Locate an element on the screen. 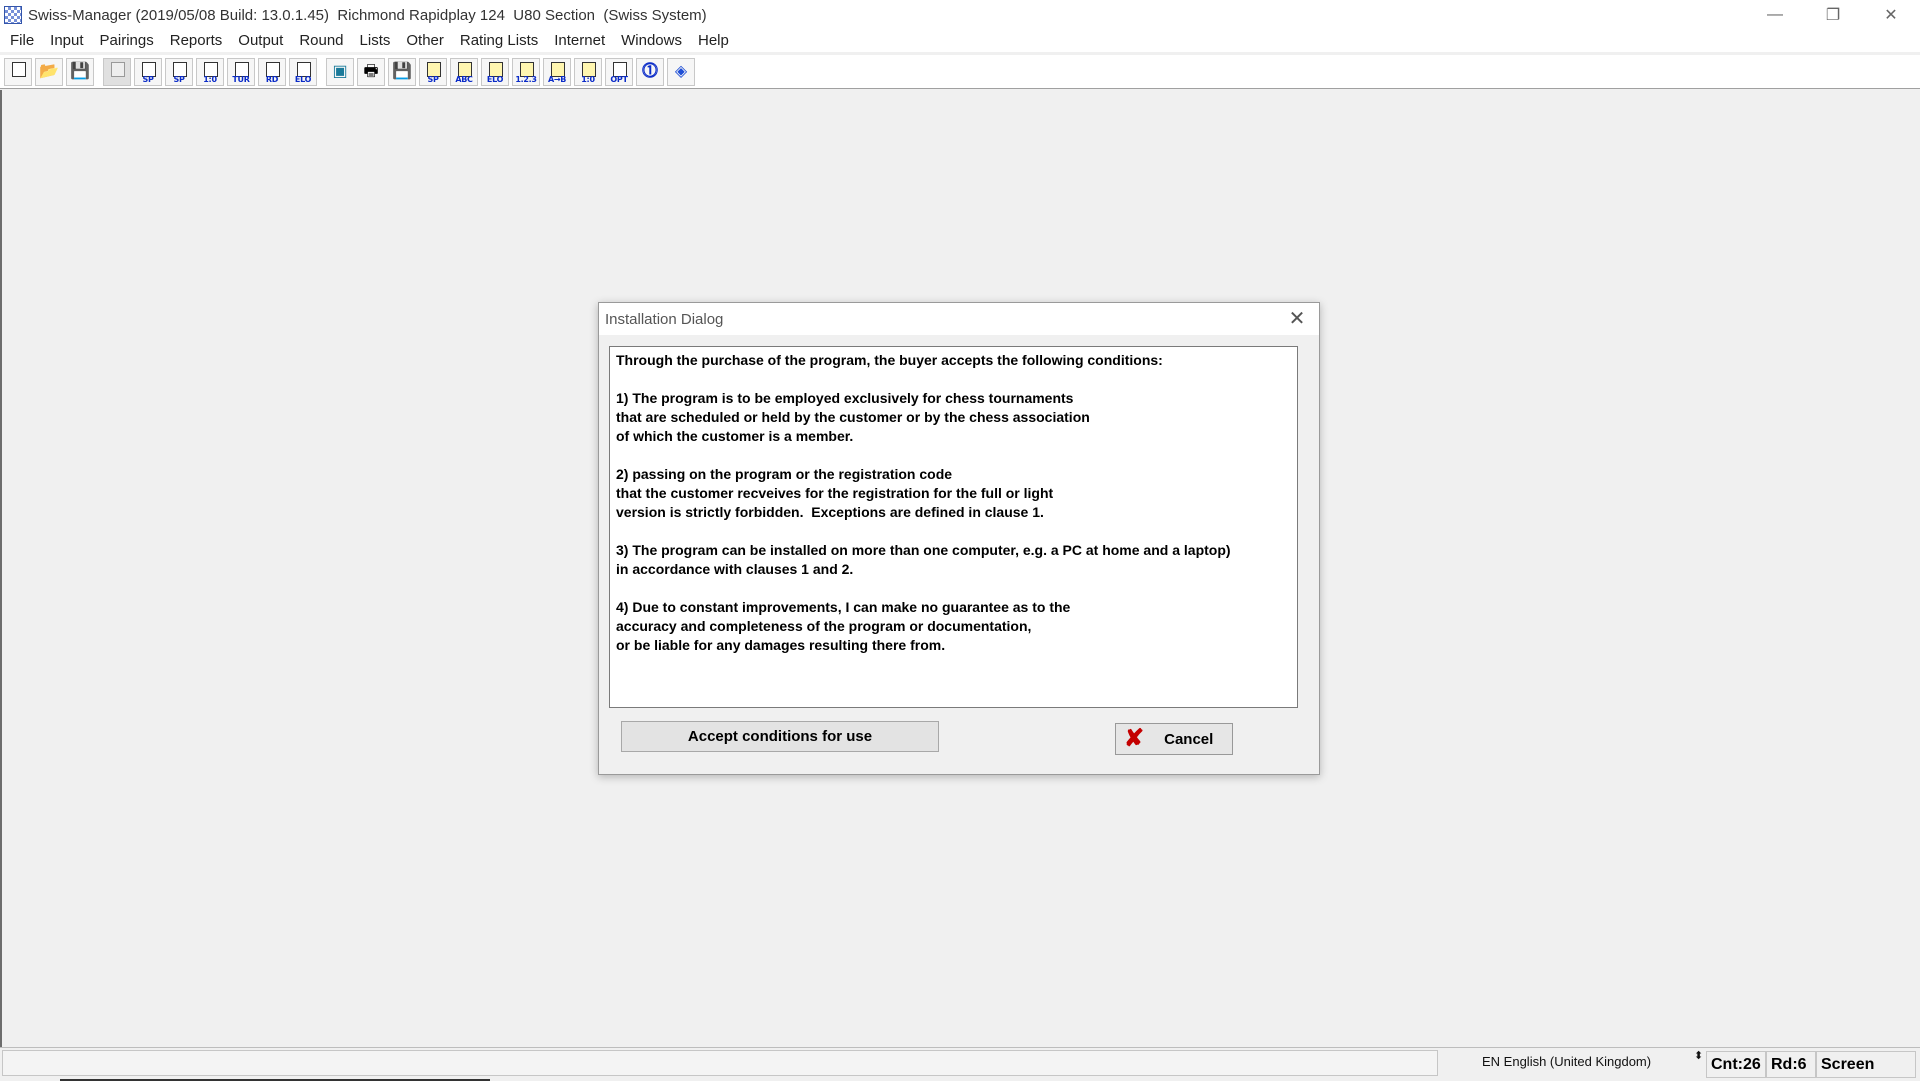  menu-other: Other is located at coordinates (425, 41).